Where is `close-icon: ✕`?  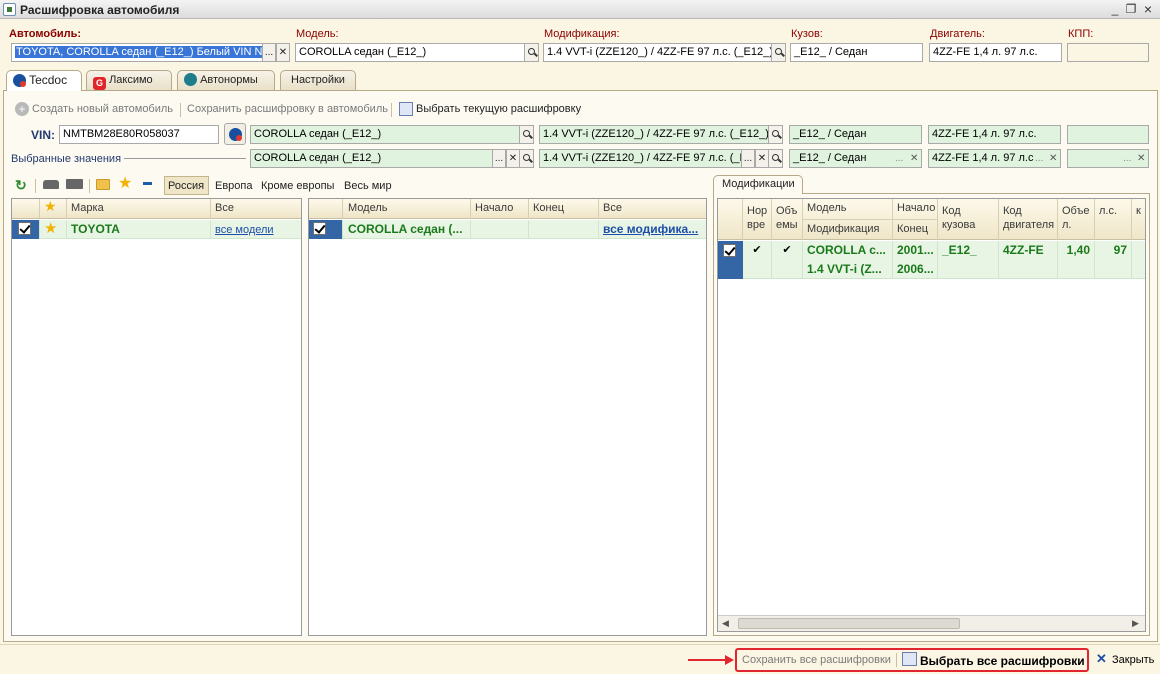 close-icon: ✕ is located at coordinates (1101, 659).